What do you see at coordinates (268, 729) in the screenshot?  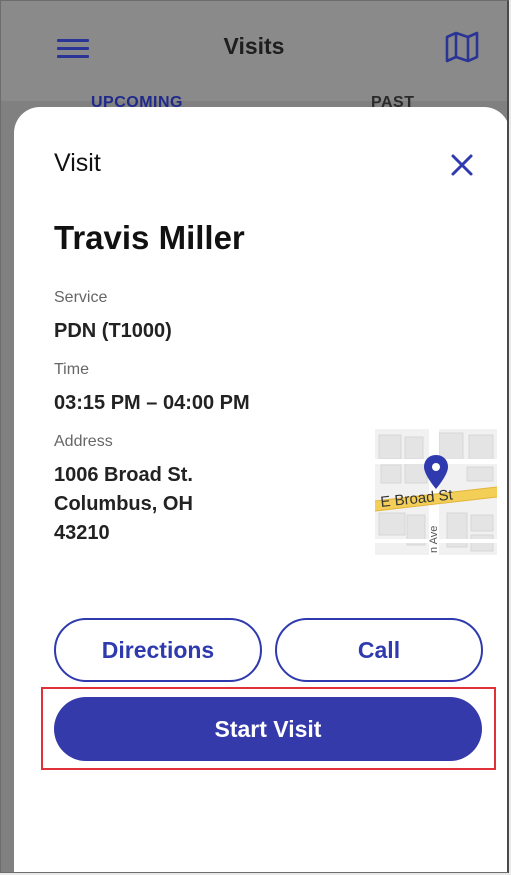 I see `start-visit-button: Start Visit` at bounding box center [268, 729].